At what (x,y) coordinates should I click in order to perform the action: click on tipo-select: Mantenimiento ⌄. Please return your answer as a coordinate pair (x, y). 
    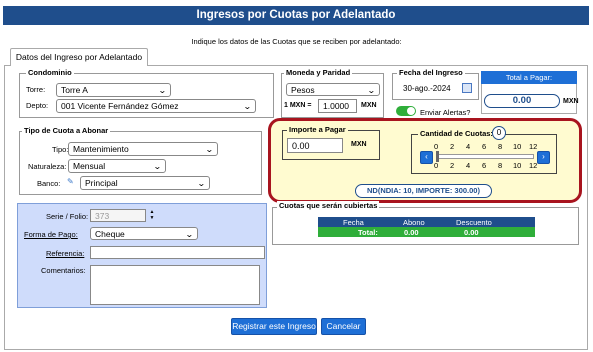
    Looking at the image, I should click on (143, 149).